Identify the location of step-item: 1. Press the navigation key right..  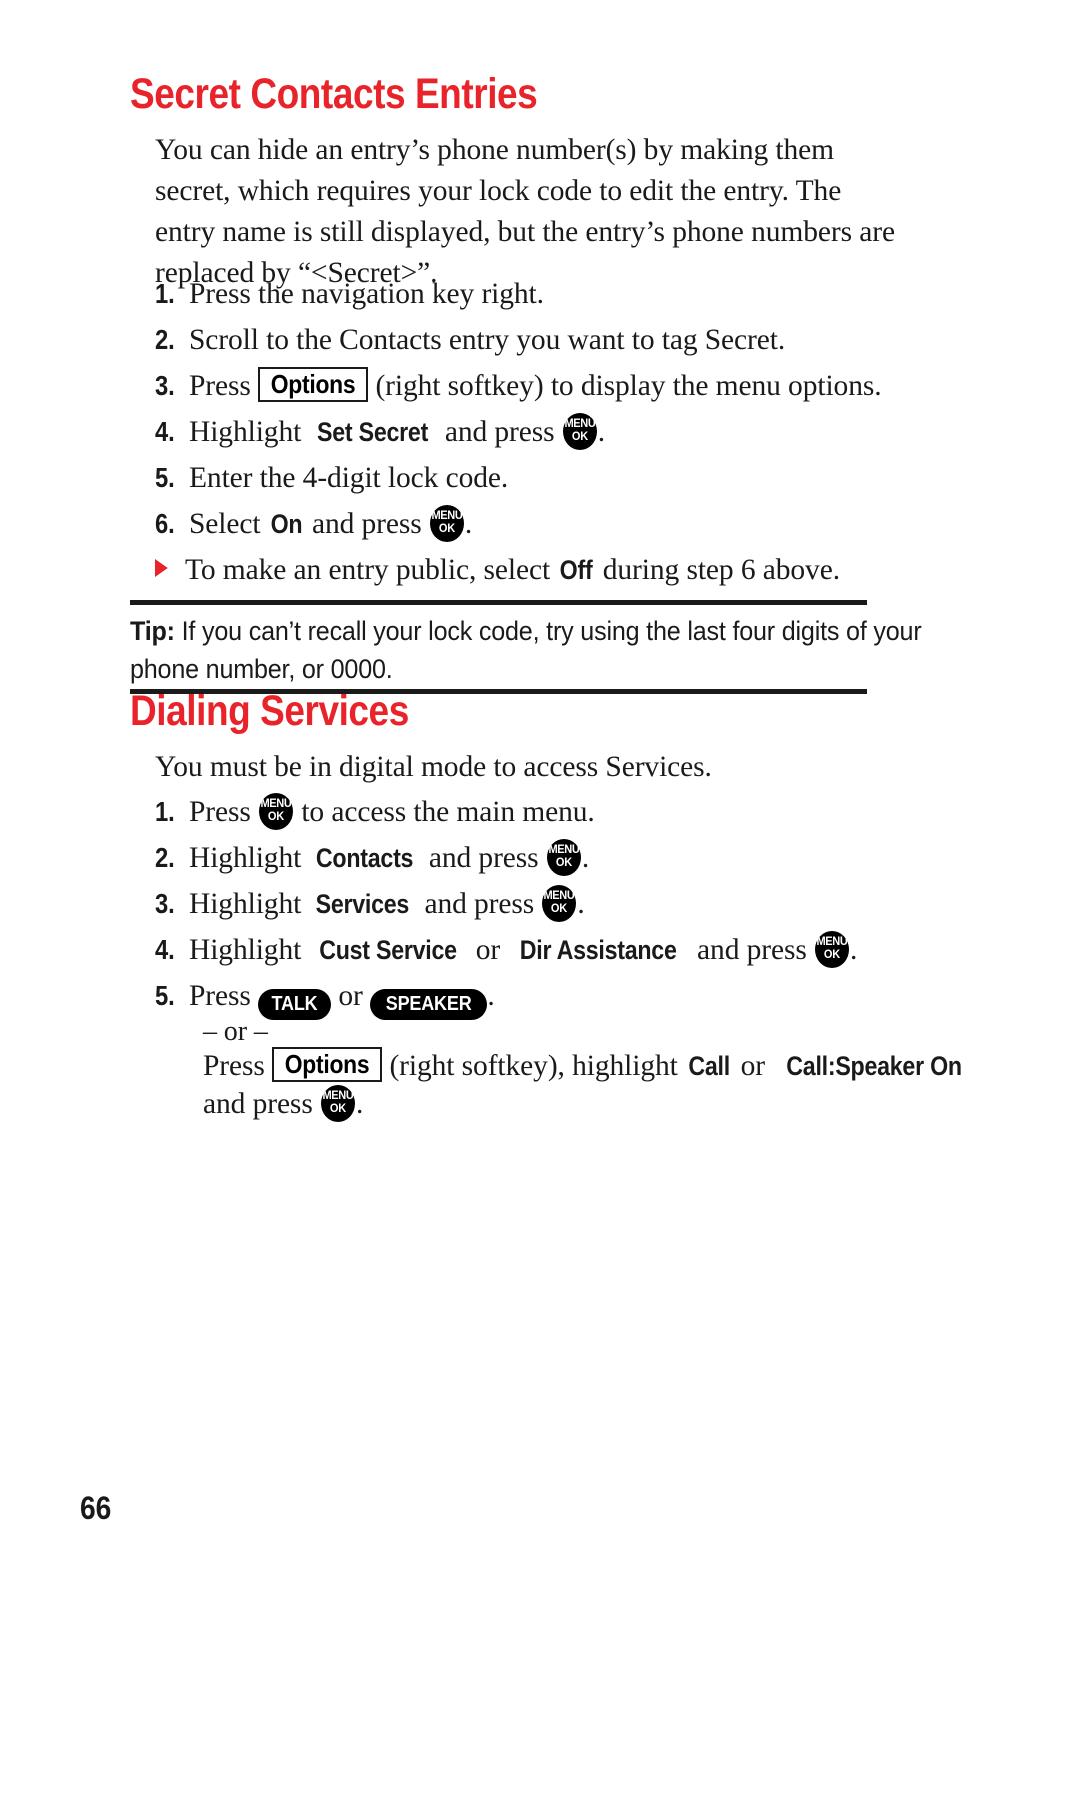
(349, 294).